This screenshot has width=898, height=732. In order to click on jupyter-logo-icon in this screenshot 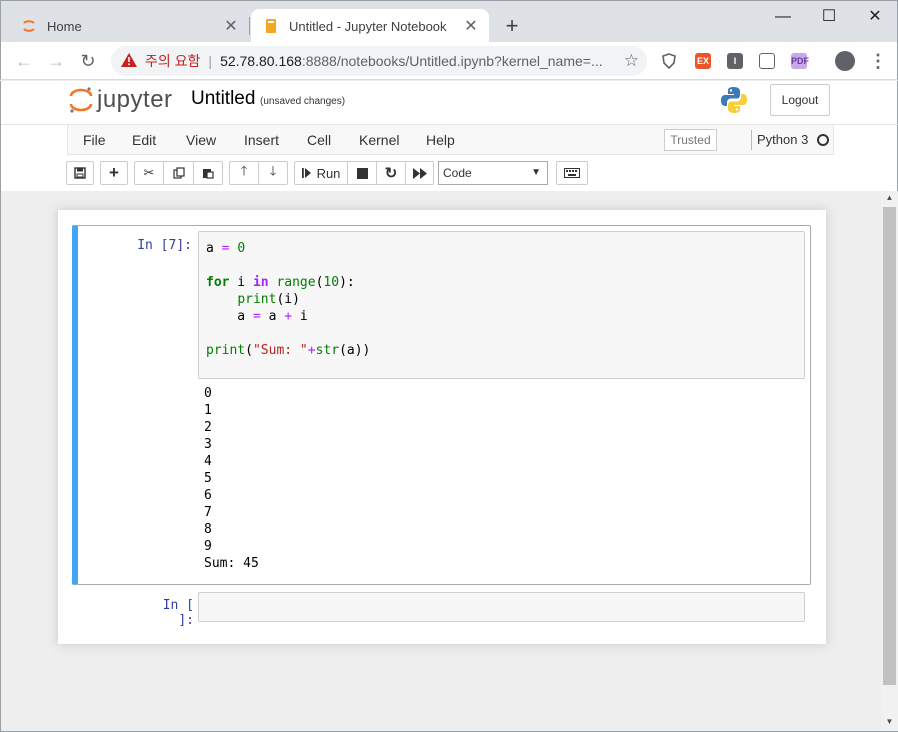, I will do `click(81, 100)`.